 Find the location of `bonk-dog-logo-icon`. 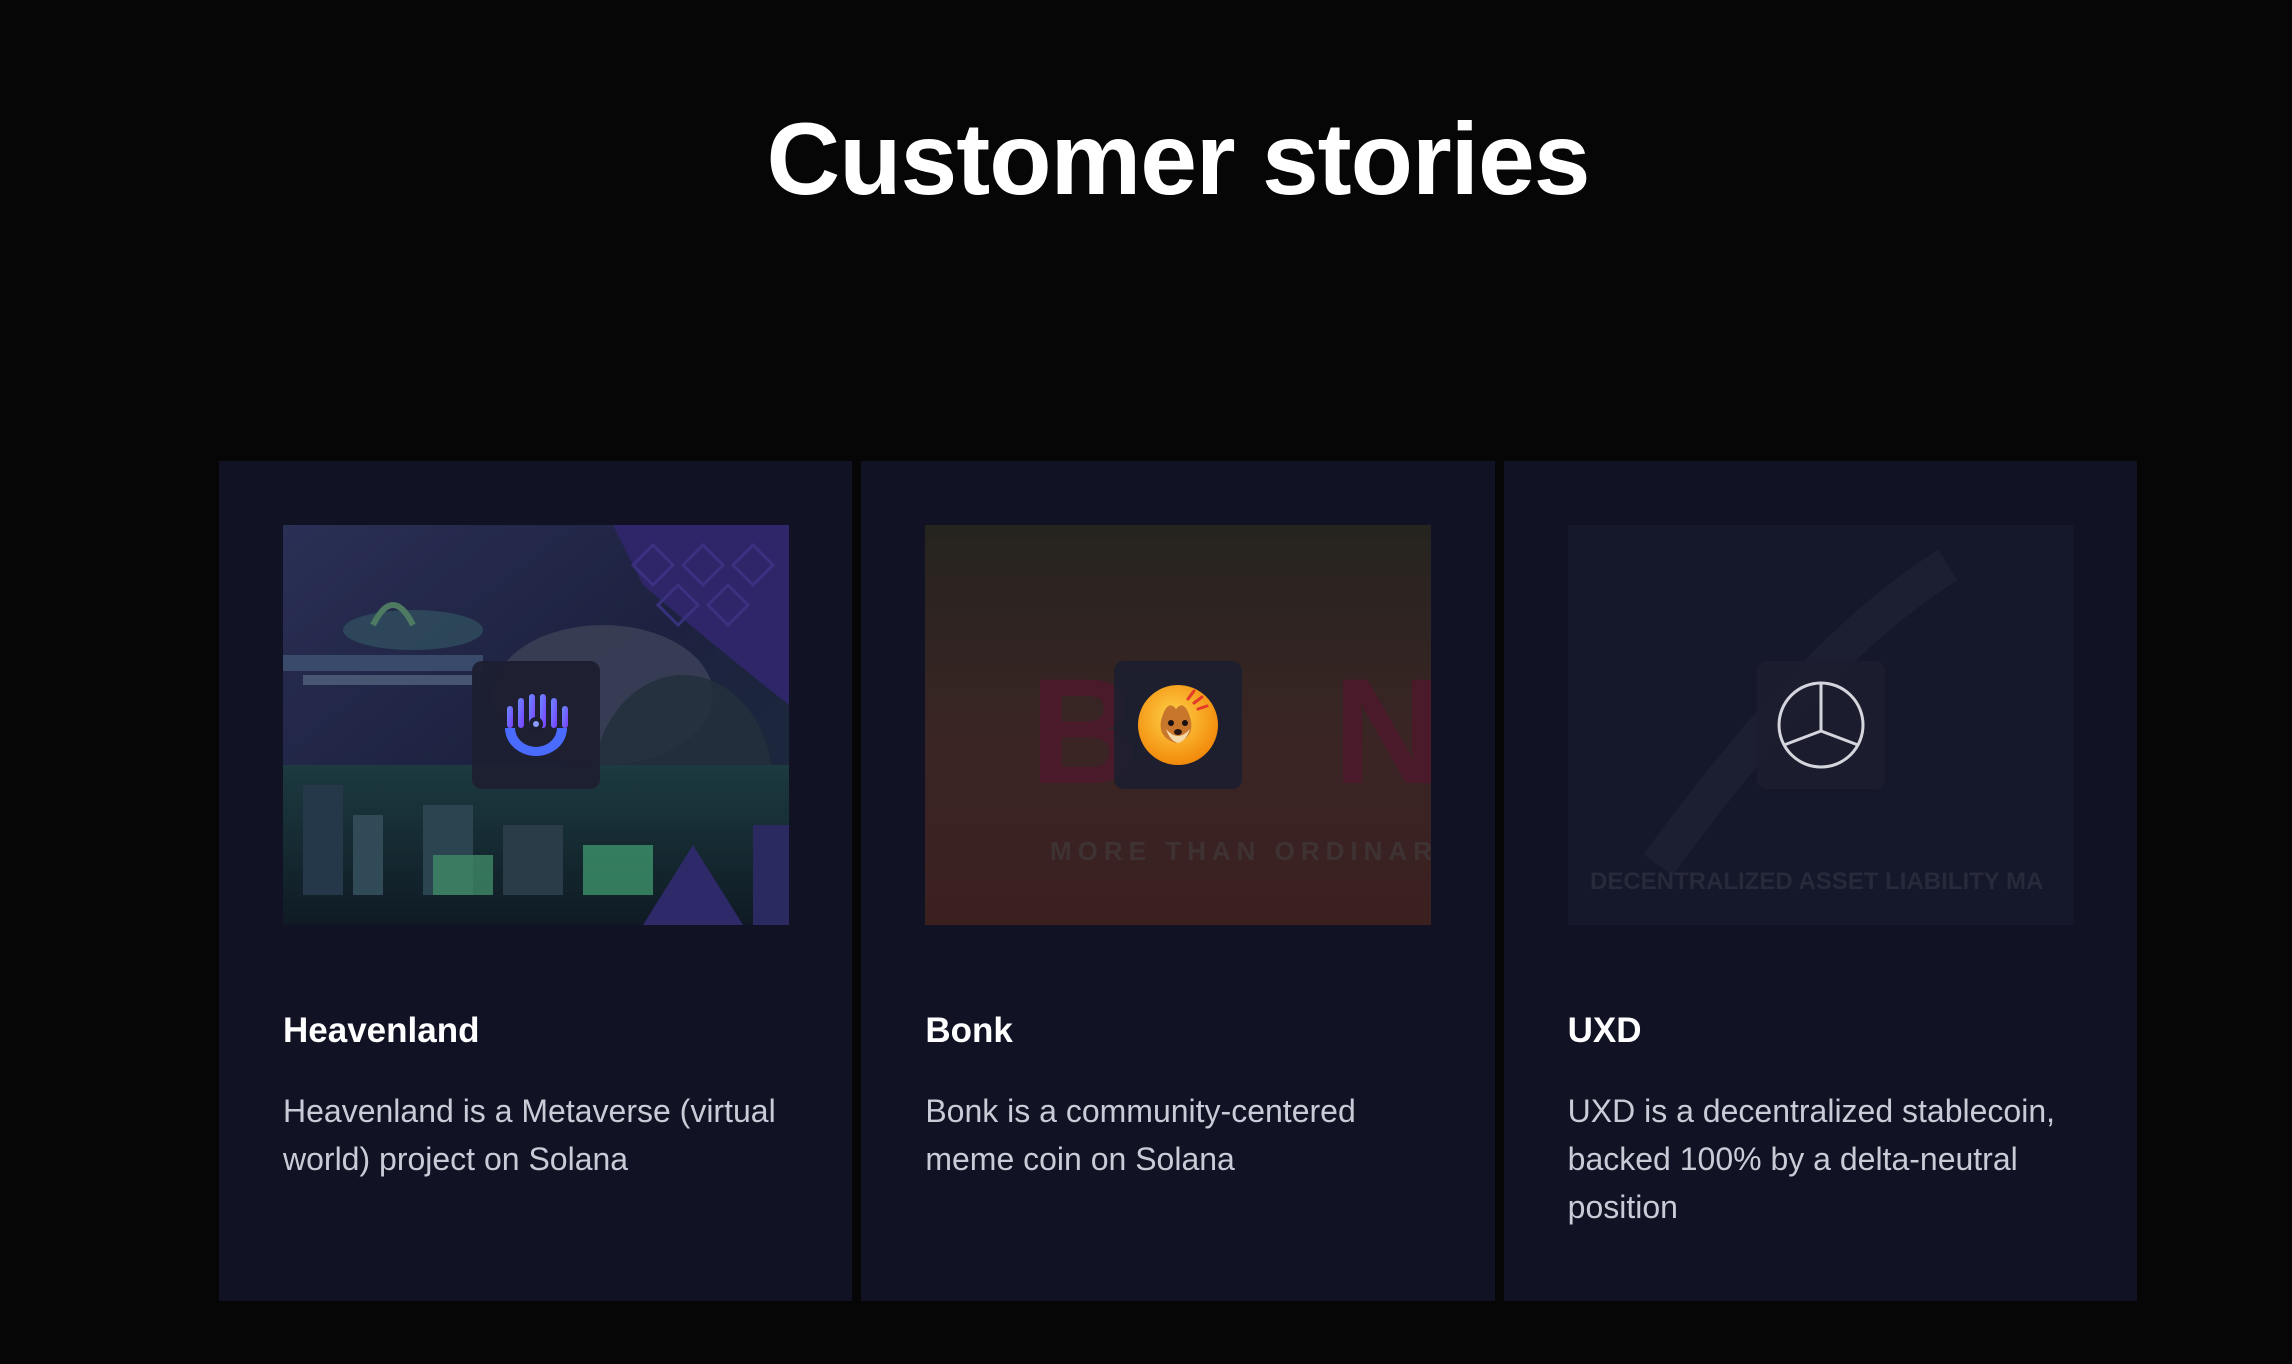

bonk-dog-logo-icon is located at coordinates (1178, 725).